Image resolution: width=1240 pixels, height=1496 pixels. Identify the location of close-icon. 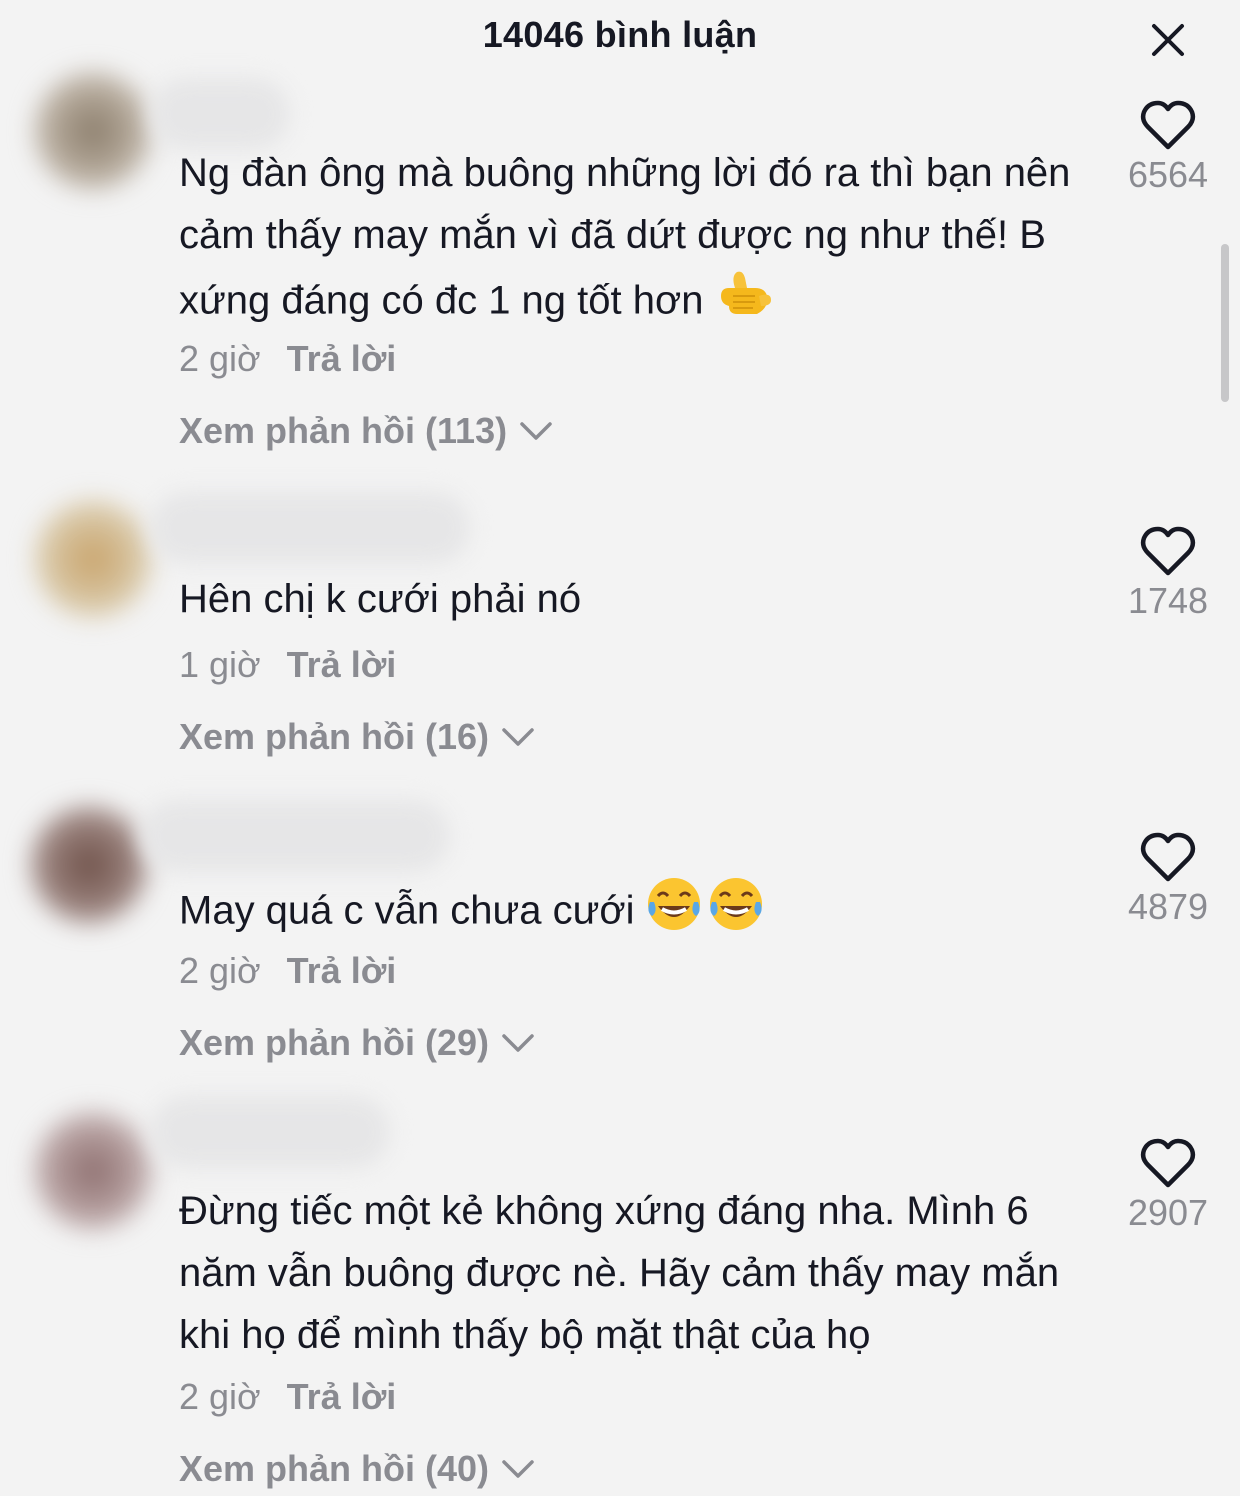
(1168, 40).